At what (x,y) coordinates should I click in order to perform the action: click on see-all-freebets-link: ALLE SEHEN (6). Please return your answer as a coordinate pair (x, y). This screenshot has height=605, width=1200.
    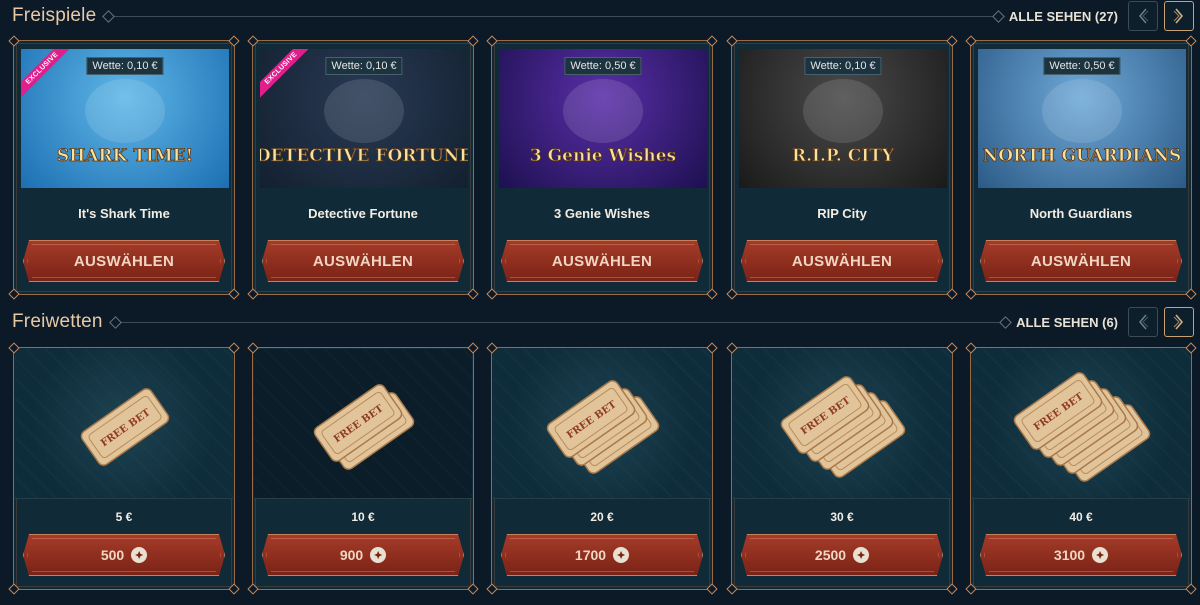
    Looking at the image, I should click on (1067, 322).